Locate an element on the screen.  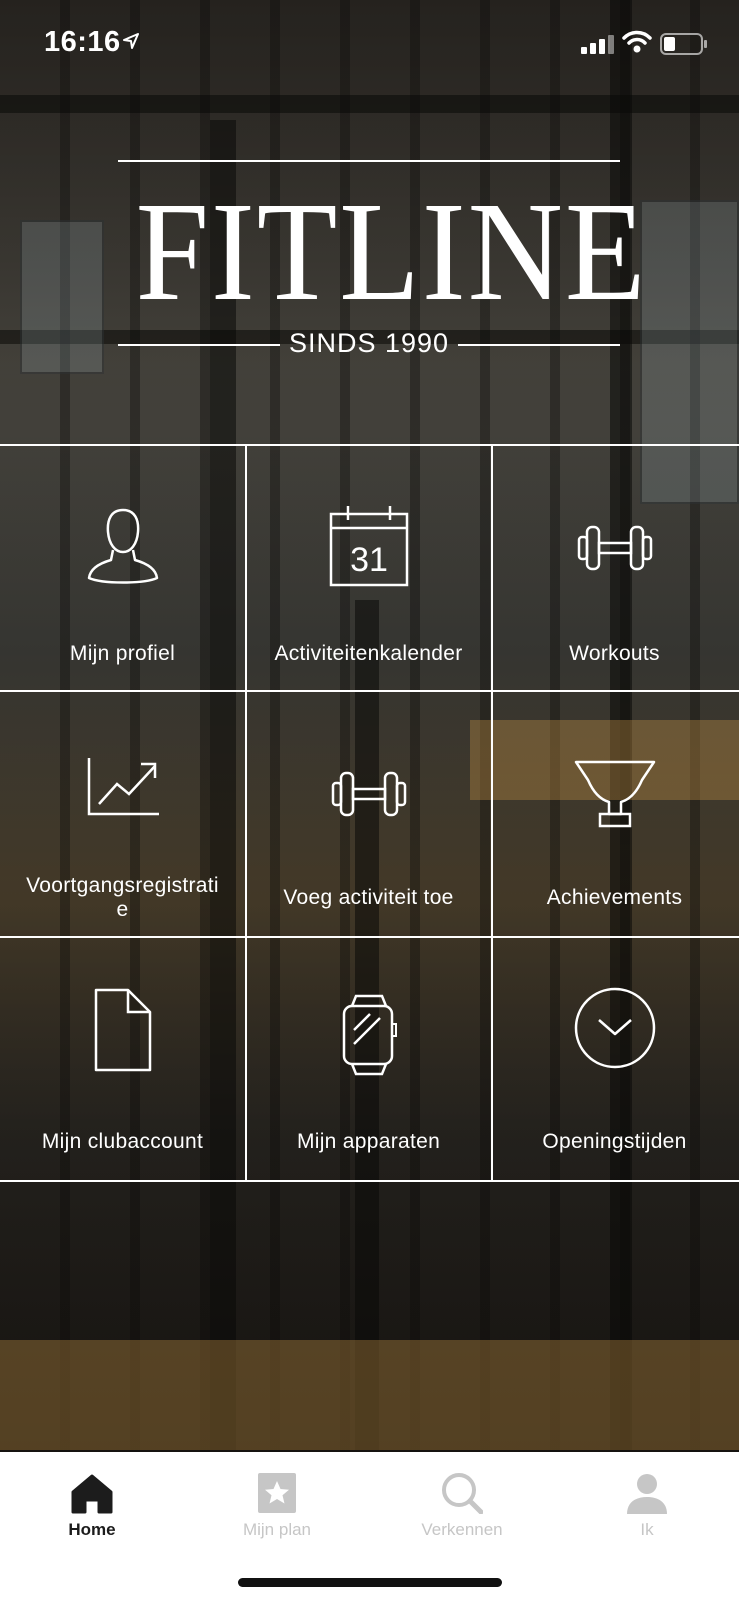
calendar-icon: 31 is located at coordinates (368, 546).